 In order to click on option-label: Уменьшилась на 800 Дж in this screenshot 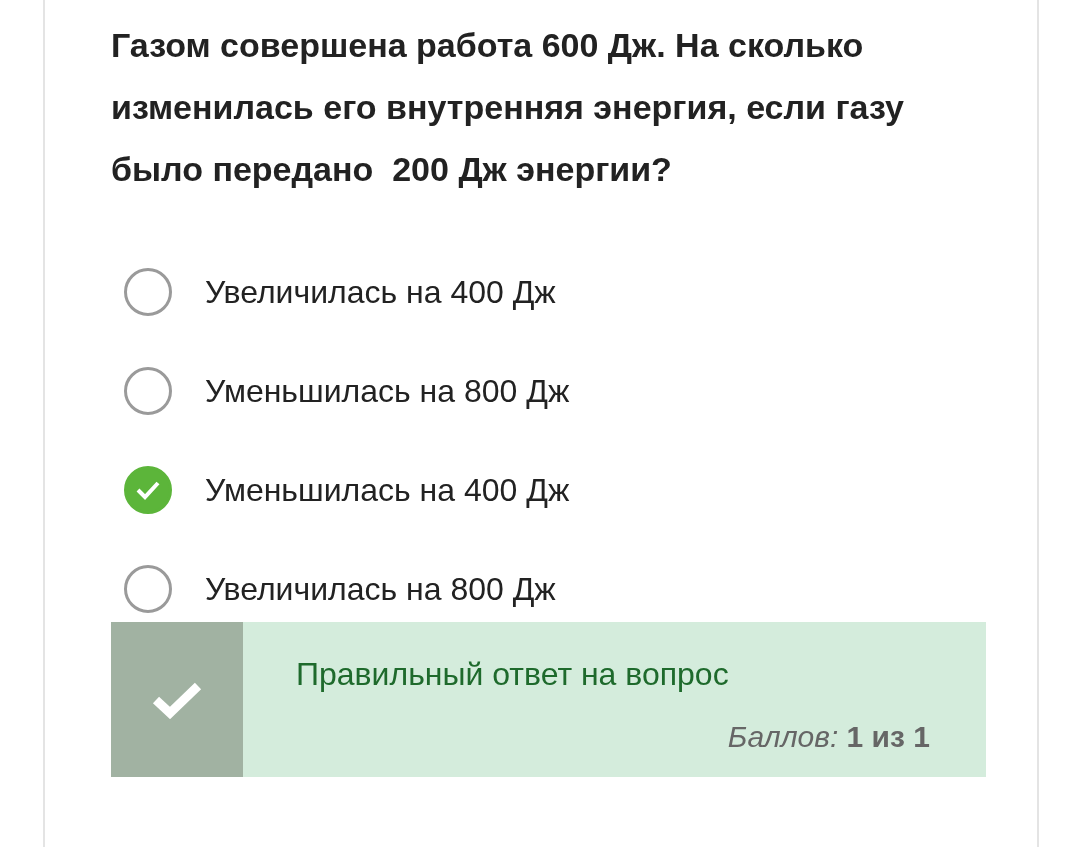, I will do `click(387, 391)`.